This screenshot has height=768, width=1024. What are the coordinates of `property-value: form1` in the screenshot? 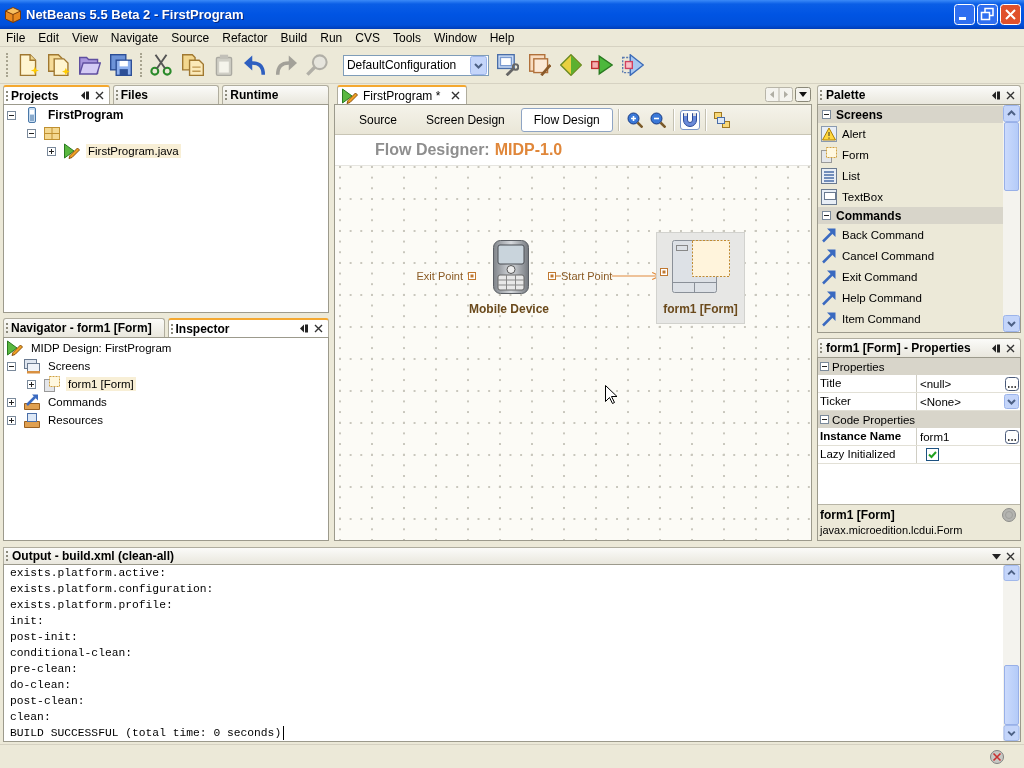 It's located at (935, 436).